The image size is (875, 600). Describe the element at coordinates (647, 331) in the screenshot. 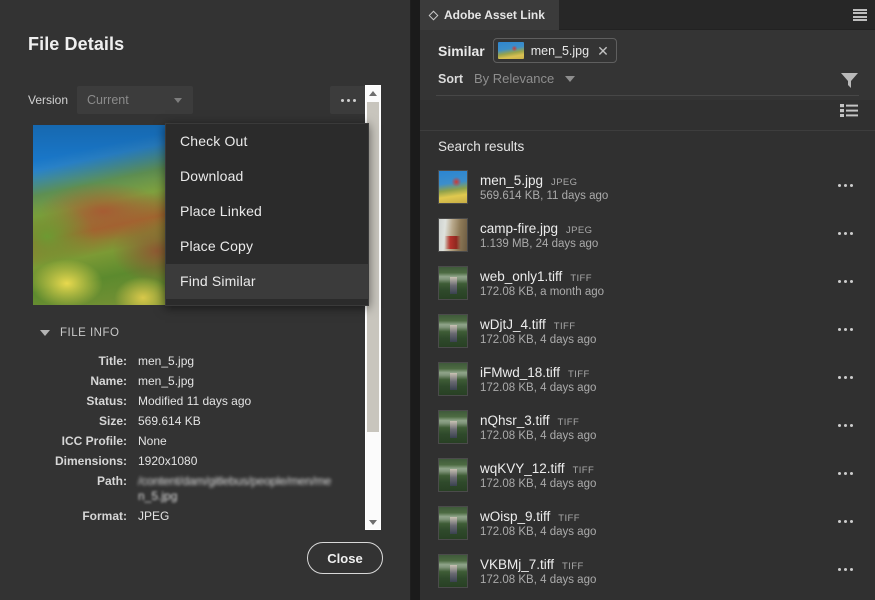

I see `search-result-row: wDjtJ_4.tiff TIFF 172.08 KB, 4 days ago` at that location.